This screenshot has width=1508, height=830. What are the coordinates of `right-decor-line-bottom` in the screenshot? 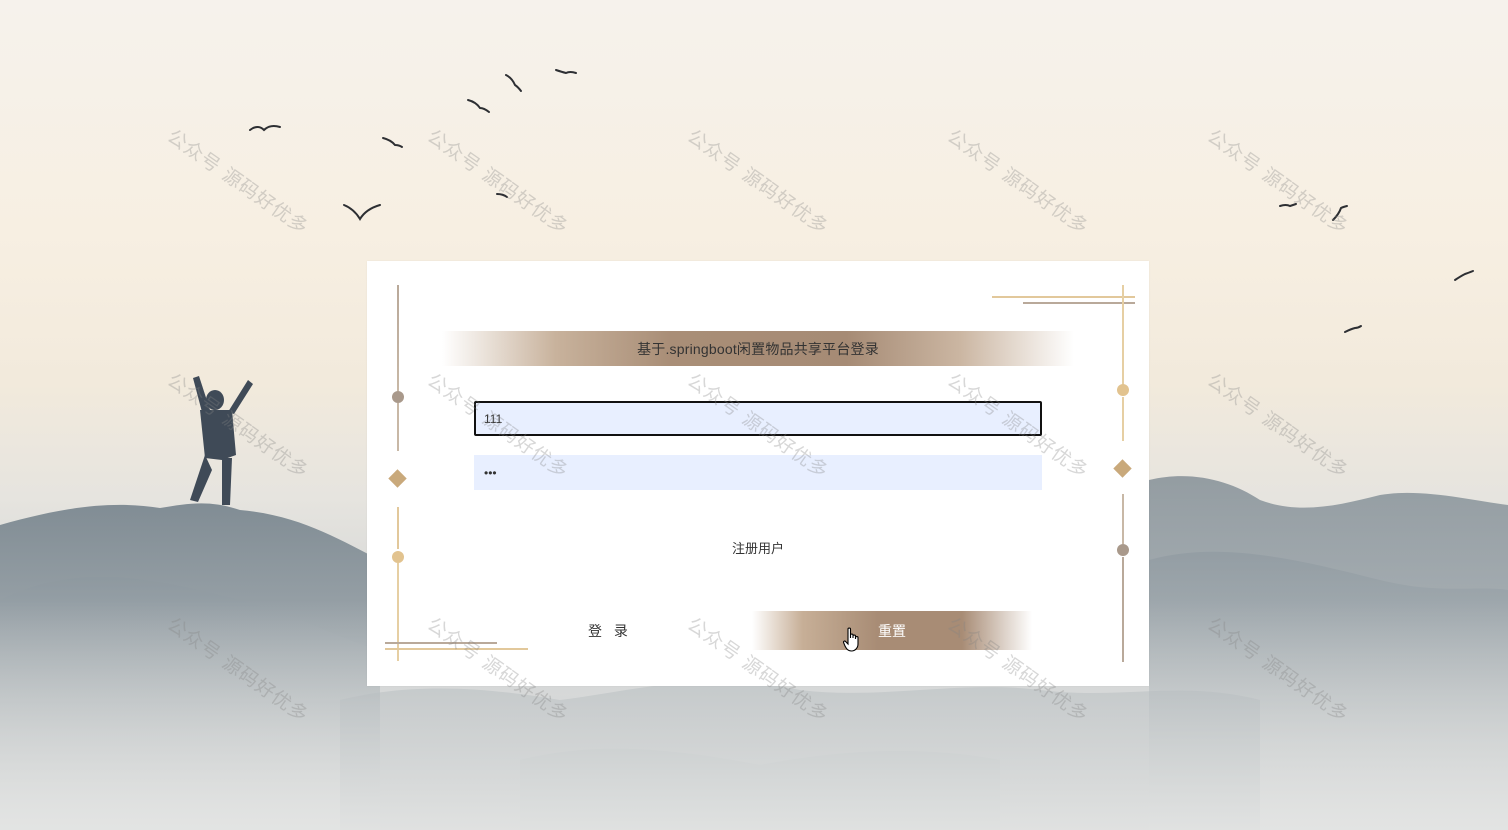 It's located at (1123, 609).